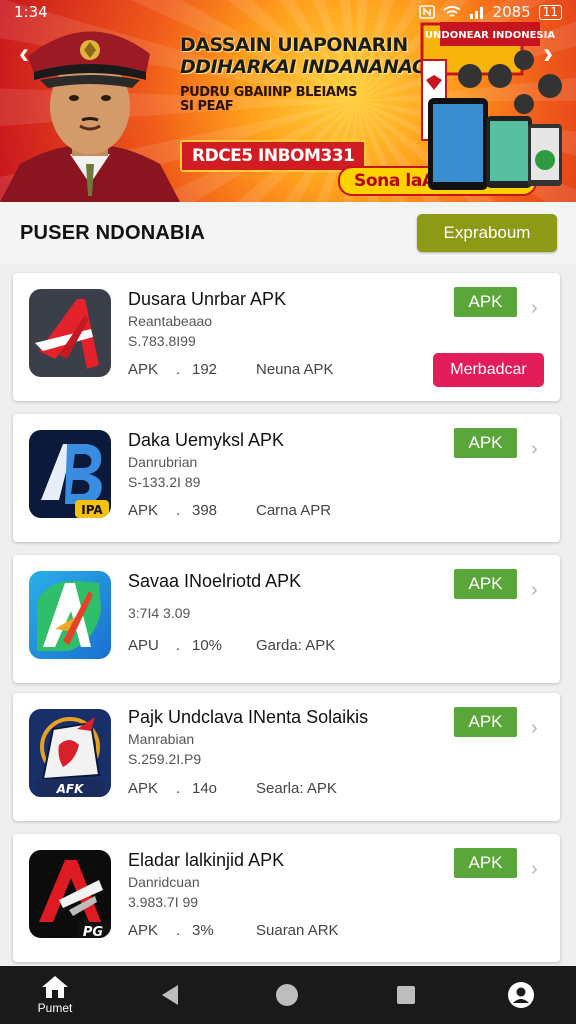 The width and height of the screenshot is (576, 1024). Describe the element at coordinates (163, 462) in the screenshot. I see `app-developer: Danrubrian` at that location.